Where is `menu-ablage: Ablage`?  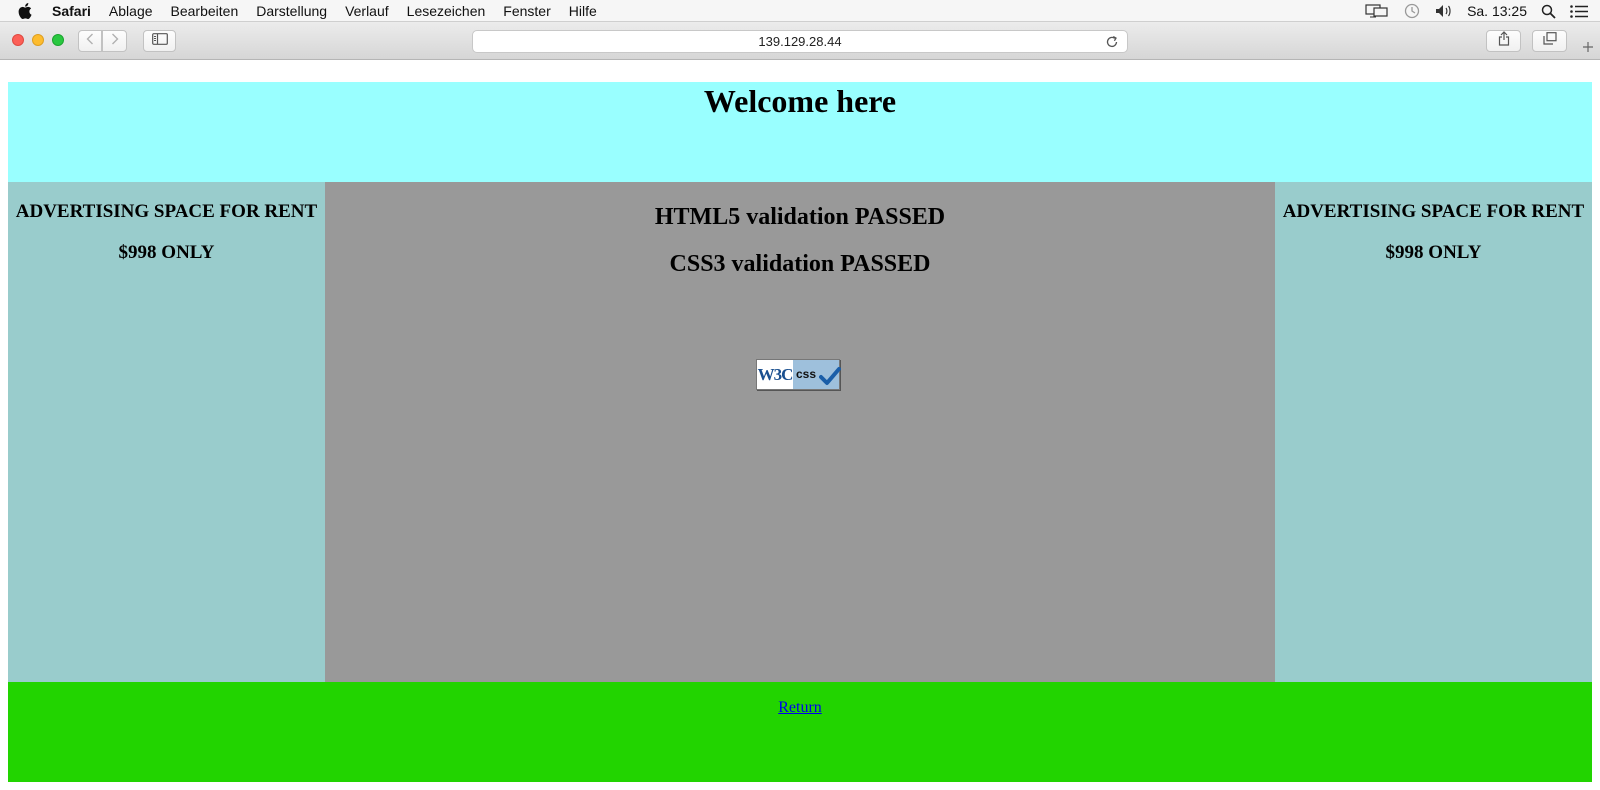 menu-ablage: Ablage is located at coordinates (131, 11).